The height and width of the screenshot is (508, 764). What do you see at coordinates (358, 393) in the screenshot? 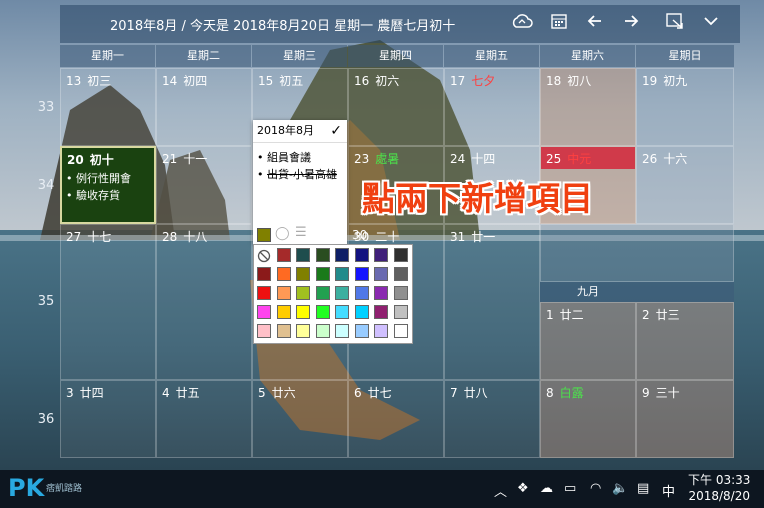
I see `day-number: 6` at bounding box center [358, 393].